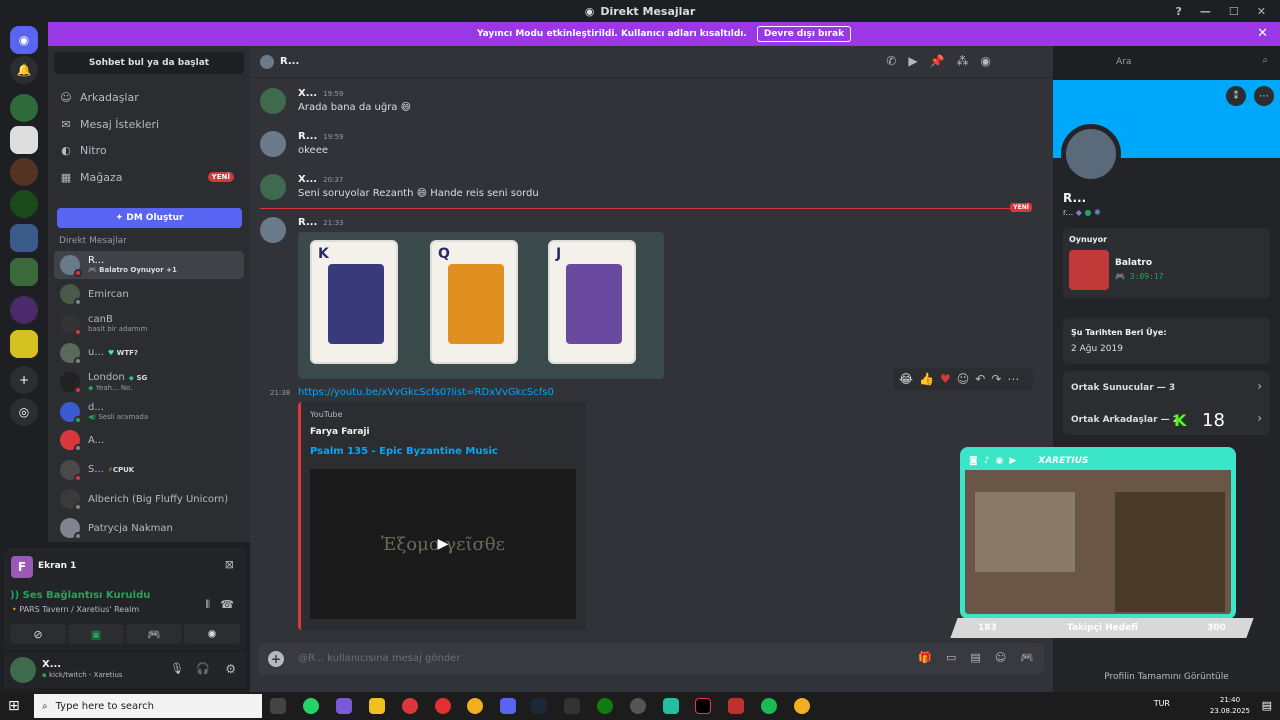 This screenshot has width=1280, height=720. What do you see at coordinates (1162, 703) in the screenshot?
I see `language-indicator: TUR` at bounding box center [1162, 703].